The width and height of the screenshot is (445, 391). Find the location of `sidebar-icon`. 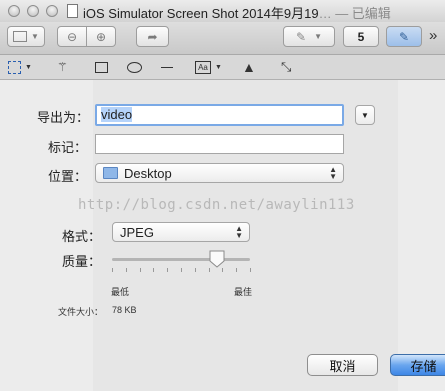

sidebar-icon is located at coordinates (20, 36).